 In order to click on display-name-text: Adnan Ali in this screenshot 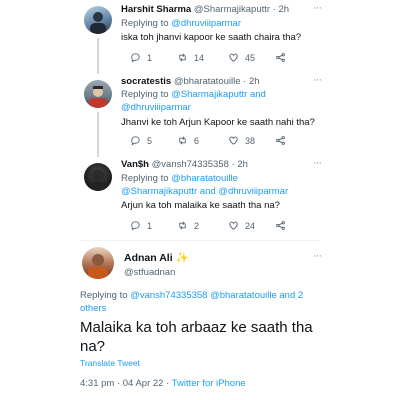, I will do `click(148, 258)`.